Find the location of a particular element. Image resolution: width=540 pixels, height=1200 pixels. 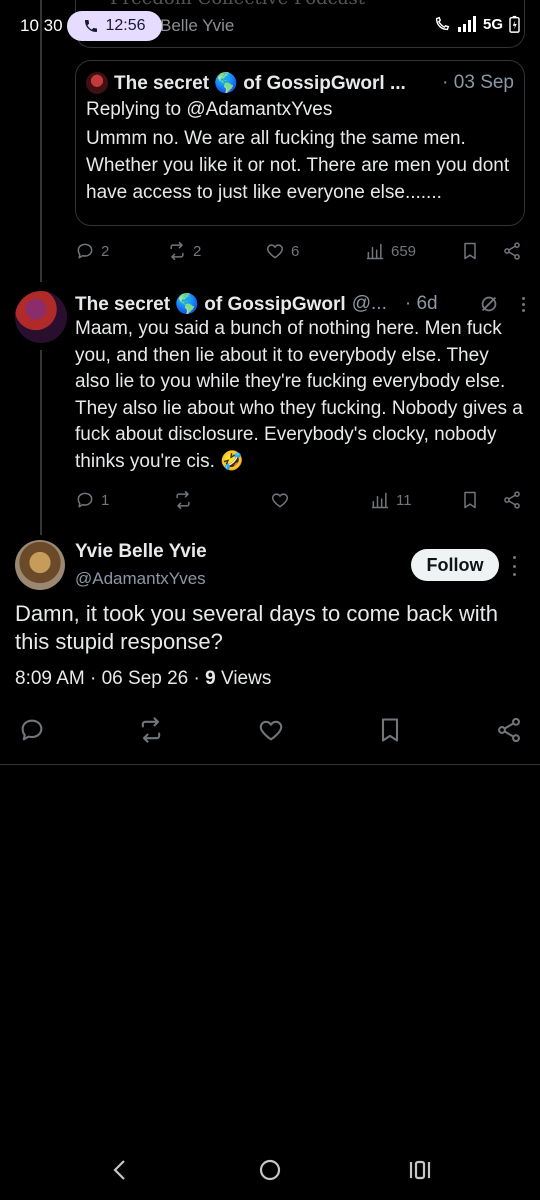

divider is located at coordinates (270, 764).